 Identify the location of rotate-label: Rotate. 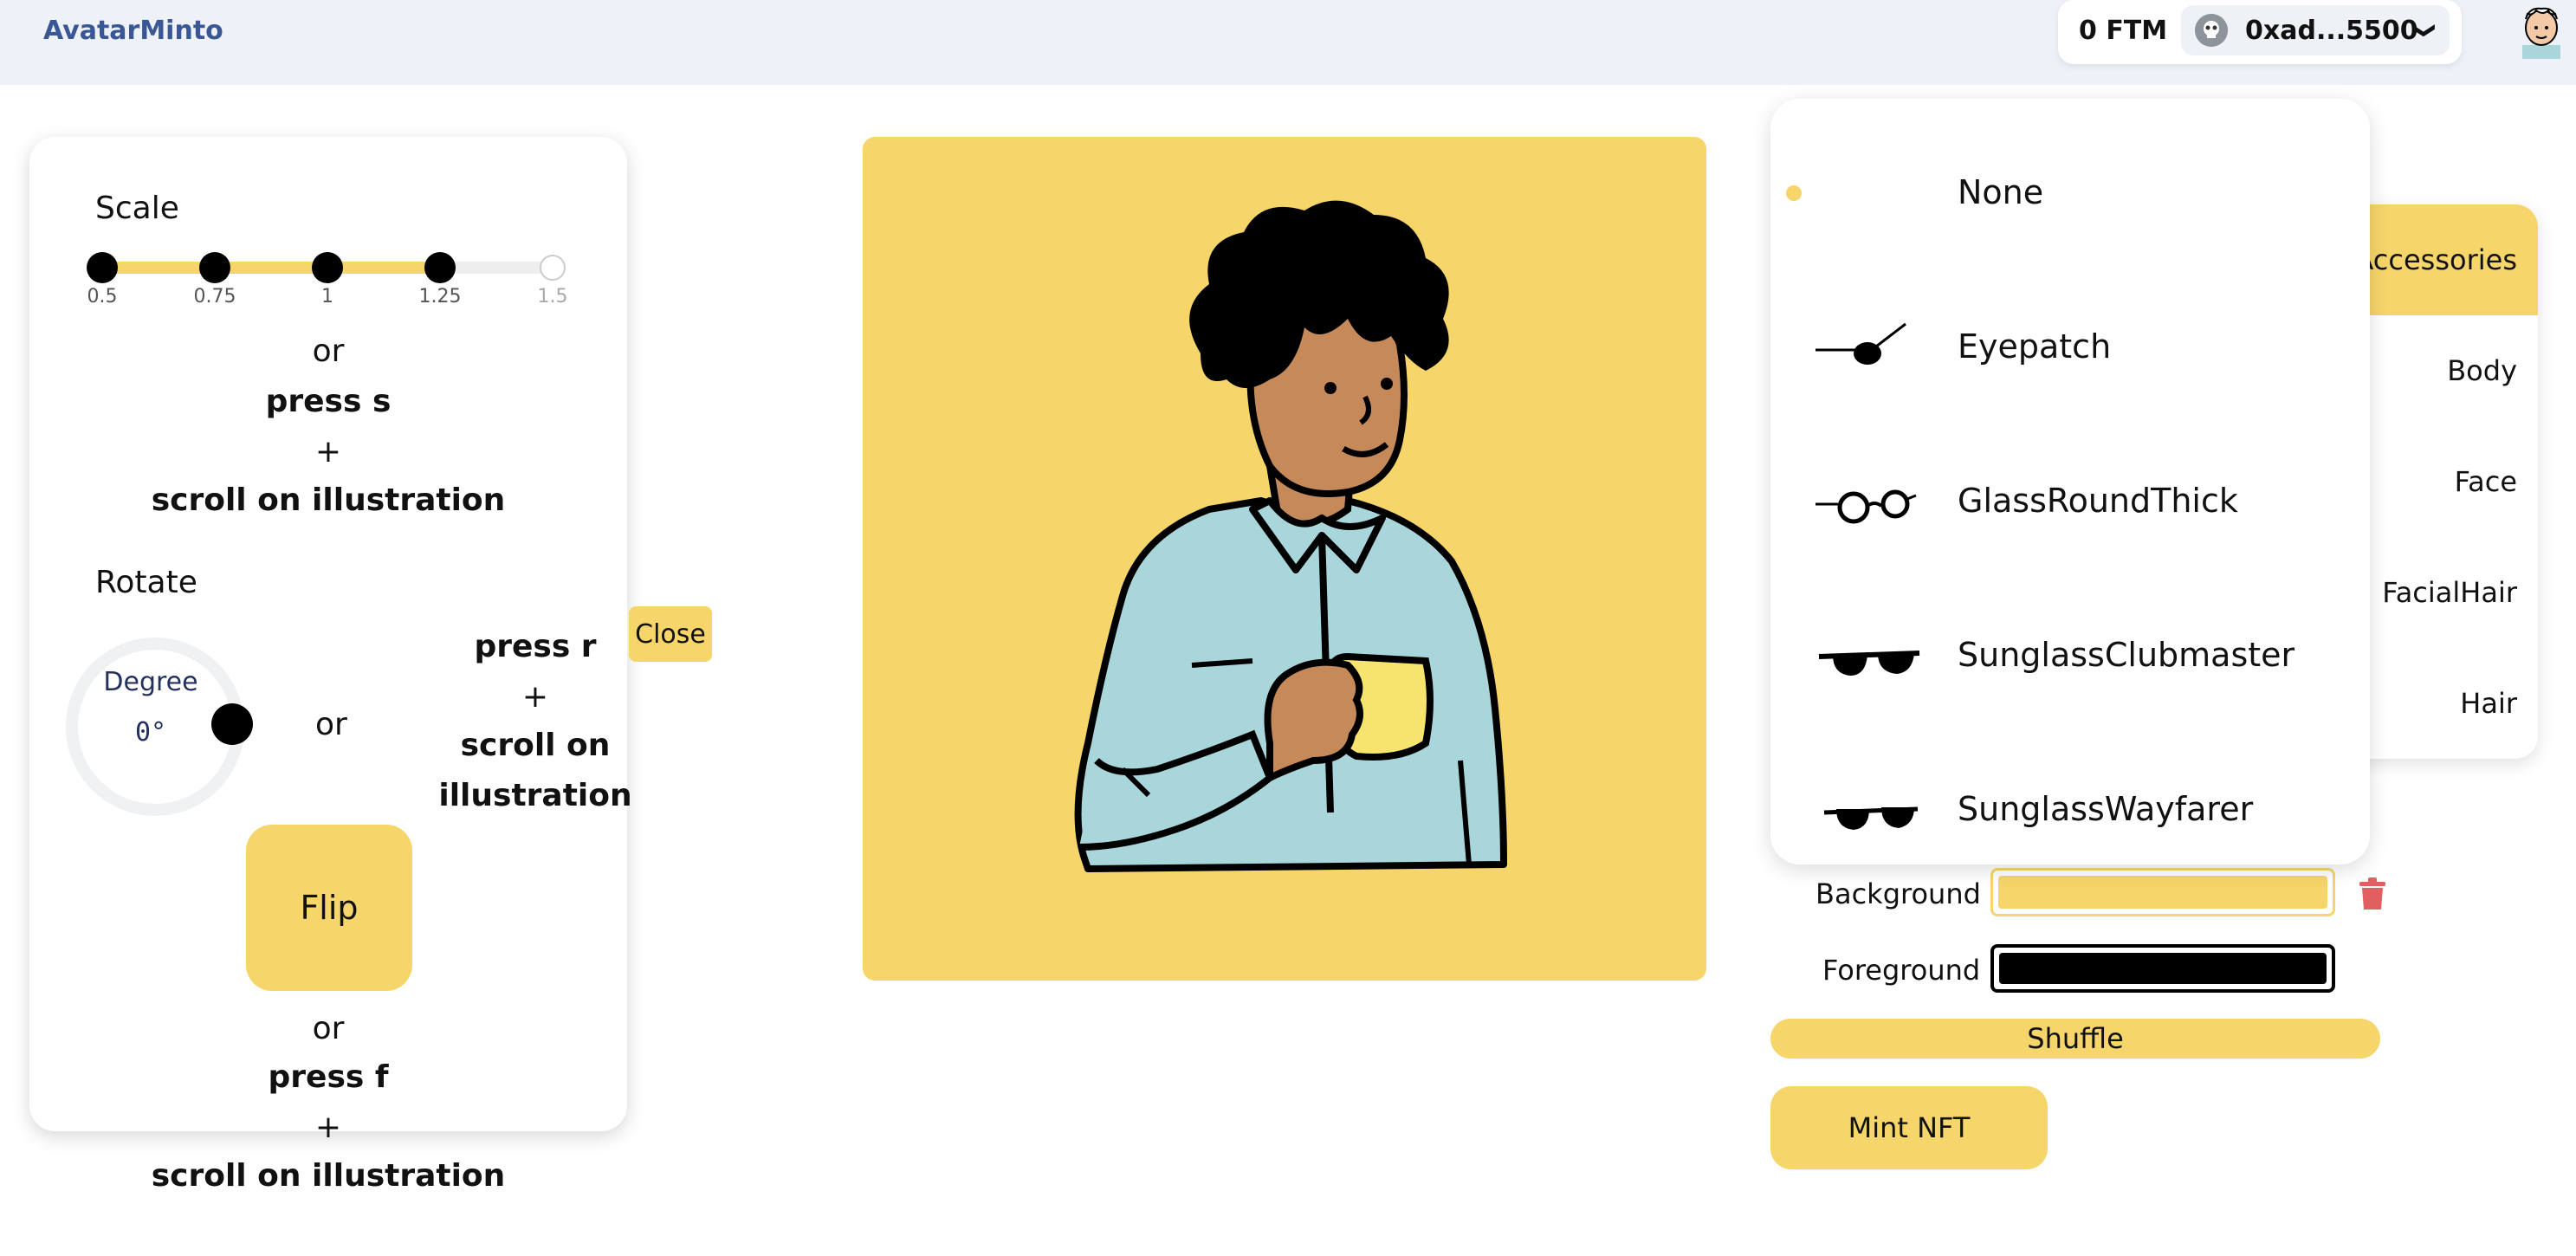
(146, 582).